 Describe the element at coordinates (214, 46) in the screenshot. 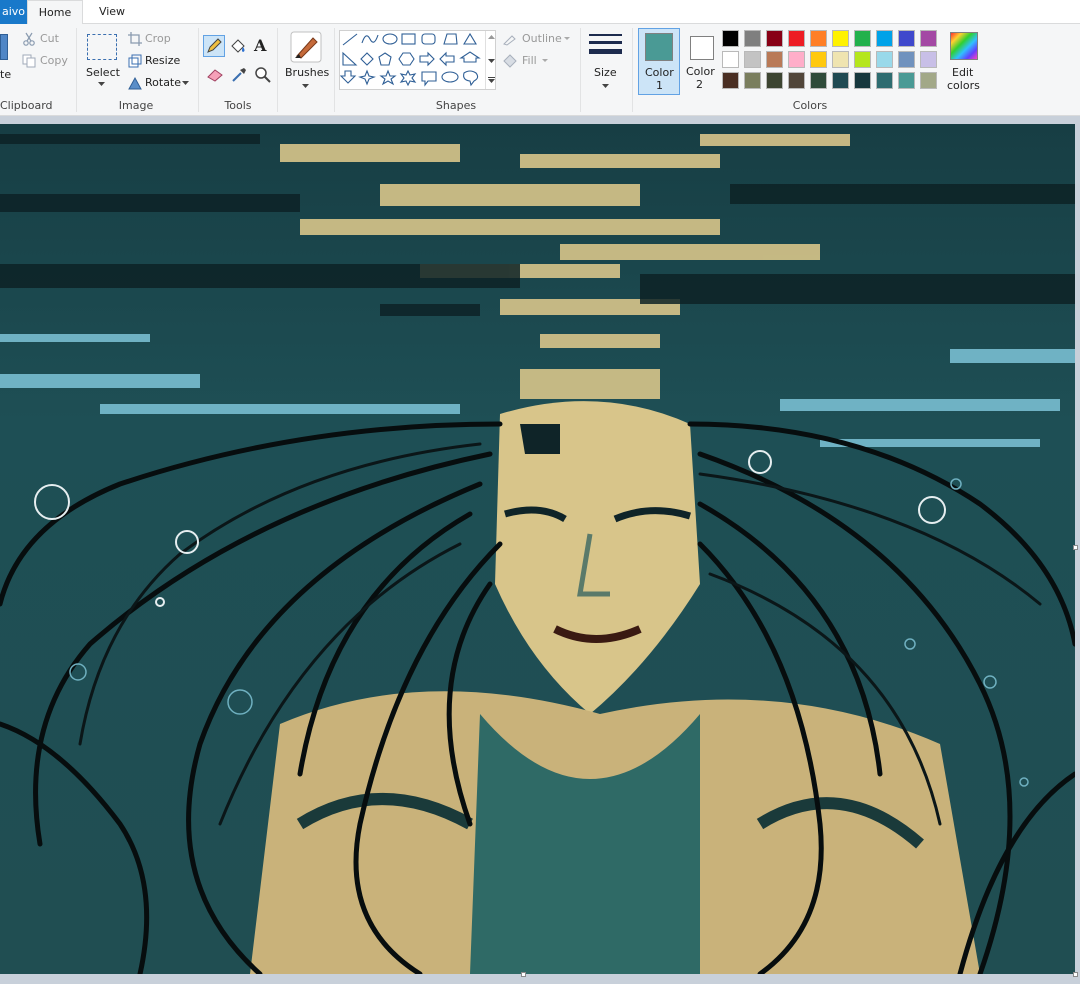

I see `pencil-tool` at that location.